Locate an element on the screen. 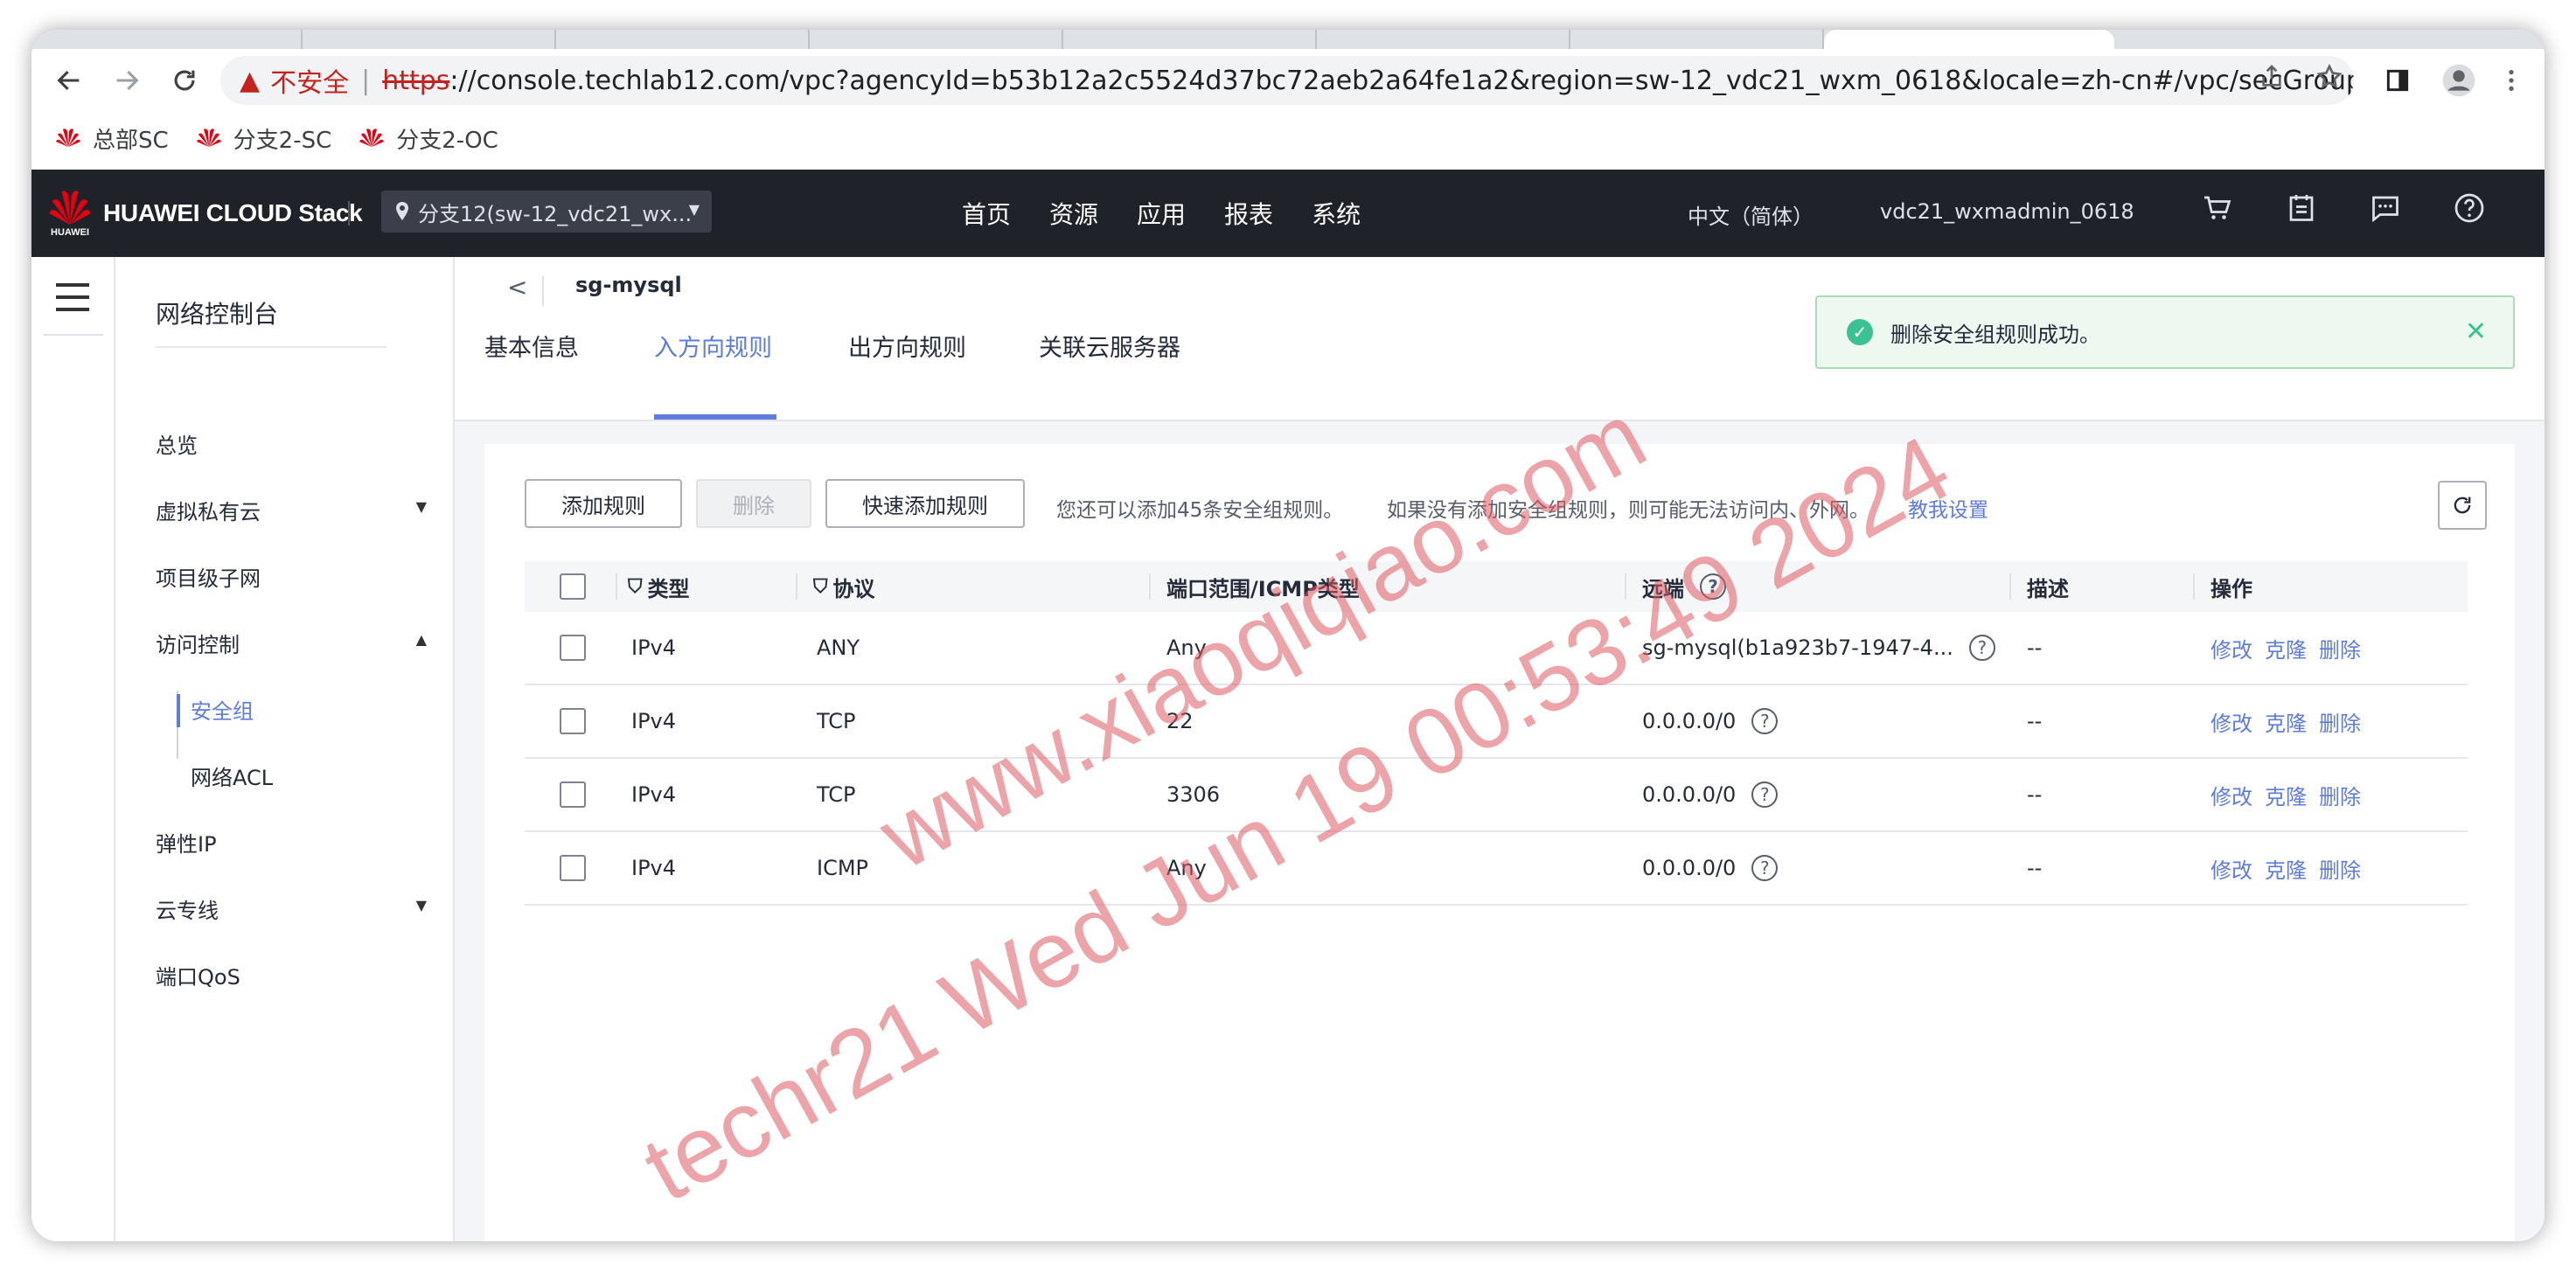  add-rule-button: 添加规则 is located at coordinates (603, 503).